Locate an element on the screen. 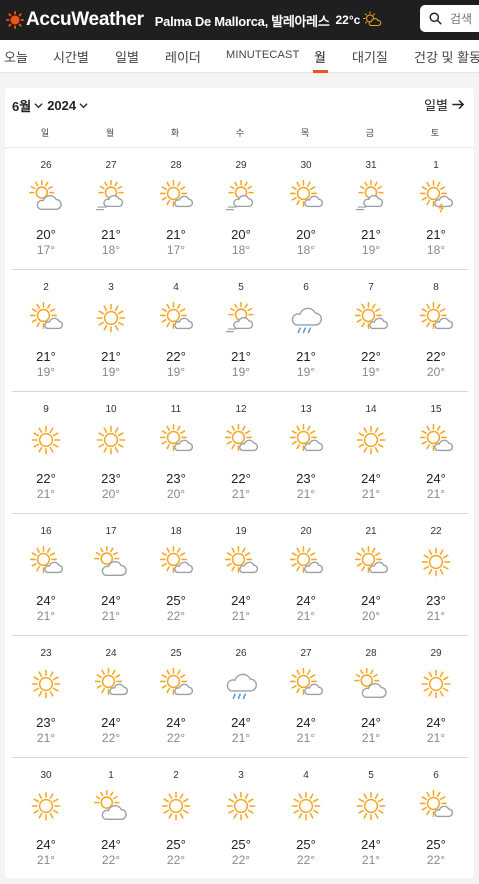  weekday-label: 금 is located at coordinates (370, 133).